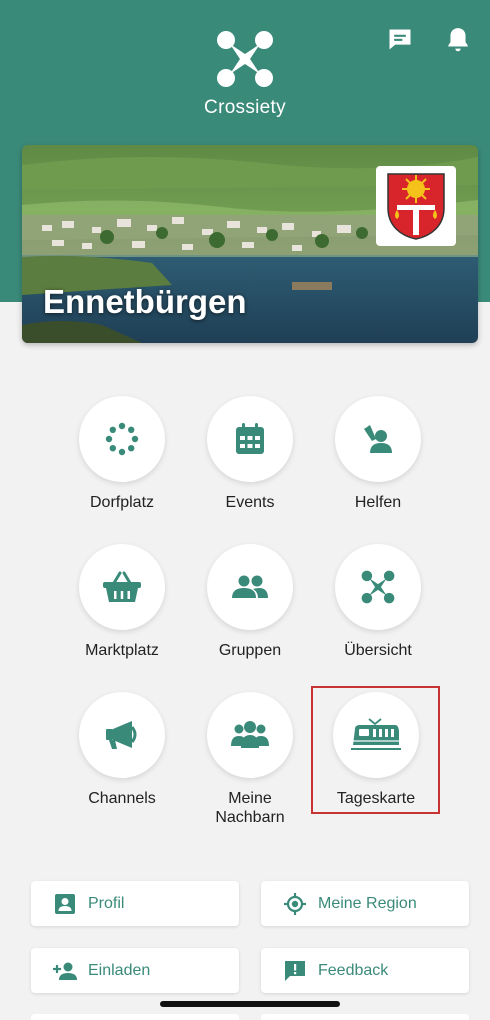 This screenshot has width=490, height=1020. Describe the element at coordinates (367, 903) in the screenshot. I see `meine-region-label: Meine Region` at that location.